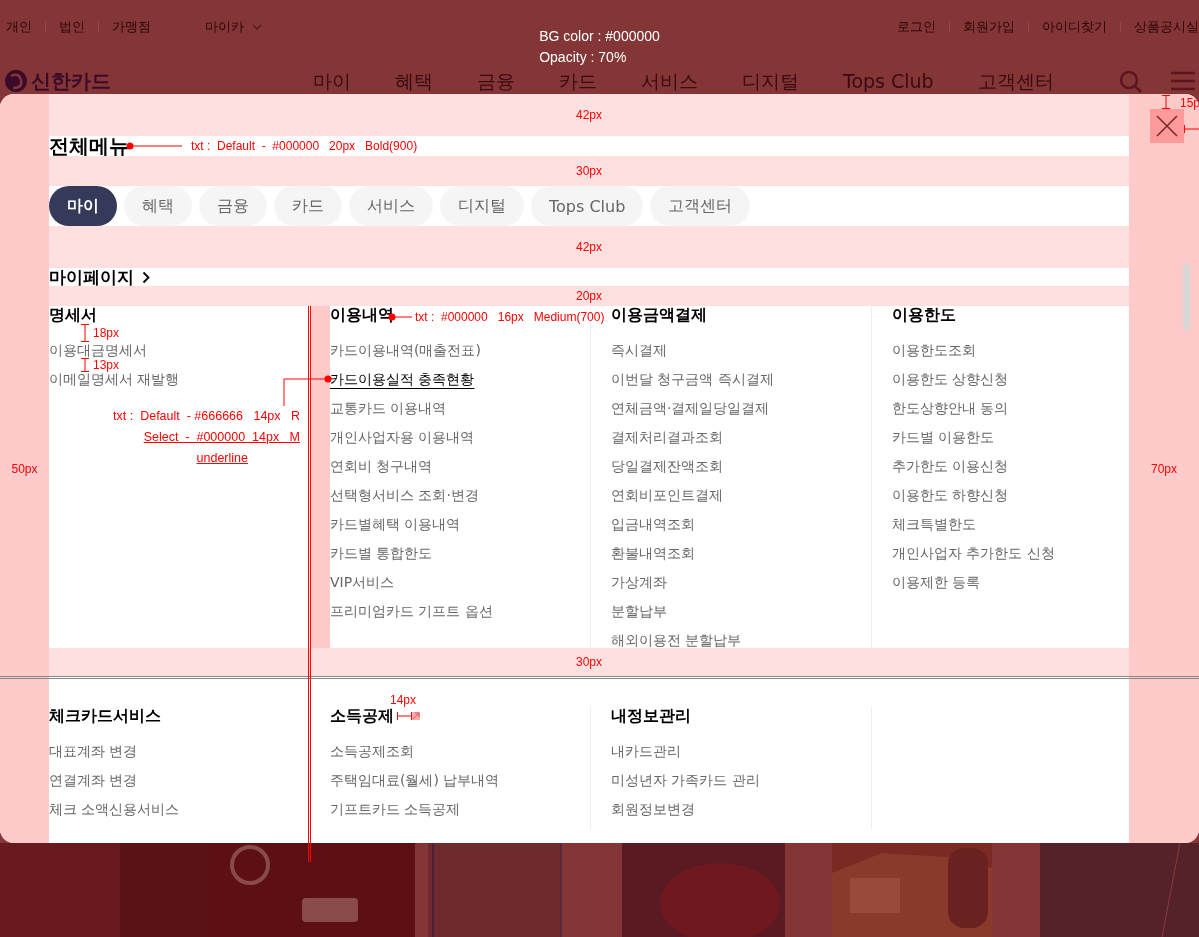 This screenshot has width=1199, height=937. I want to click on menu-heading: 체크카드서비스, so click(105, 716).